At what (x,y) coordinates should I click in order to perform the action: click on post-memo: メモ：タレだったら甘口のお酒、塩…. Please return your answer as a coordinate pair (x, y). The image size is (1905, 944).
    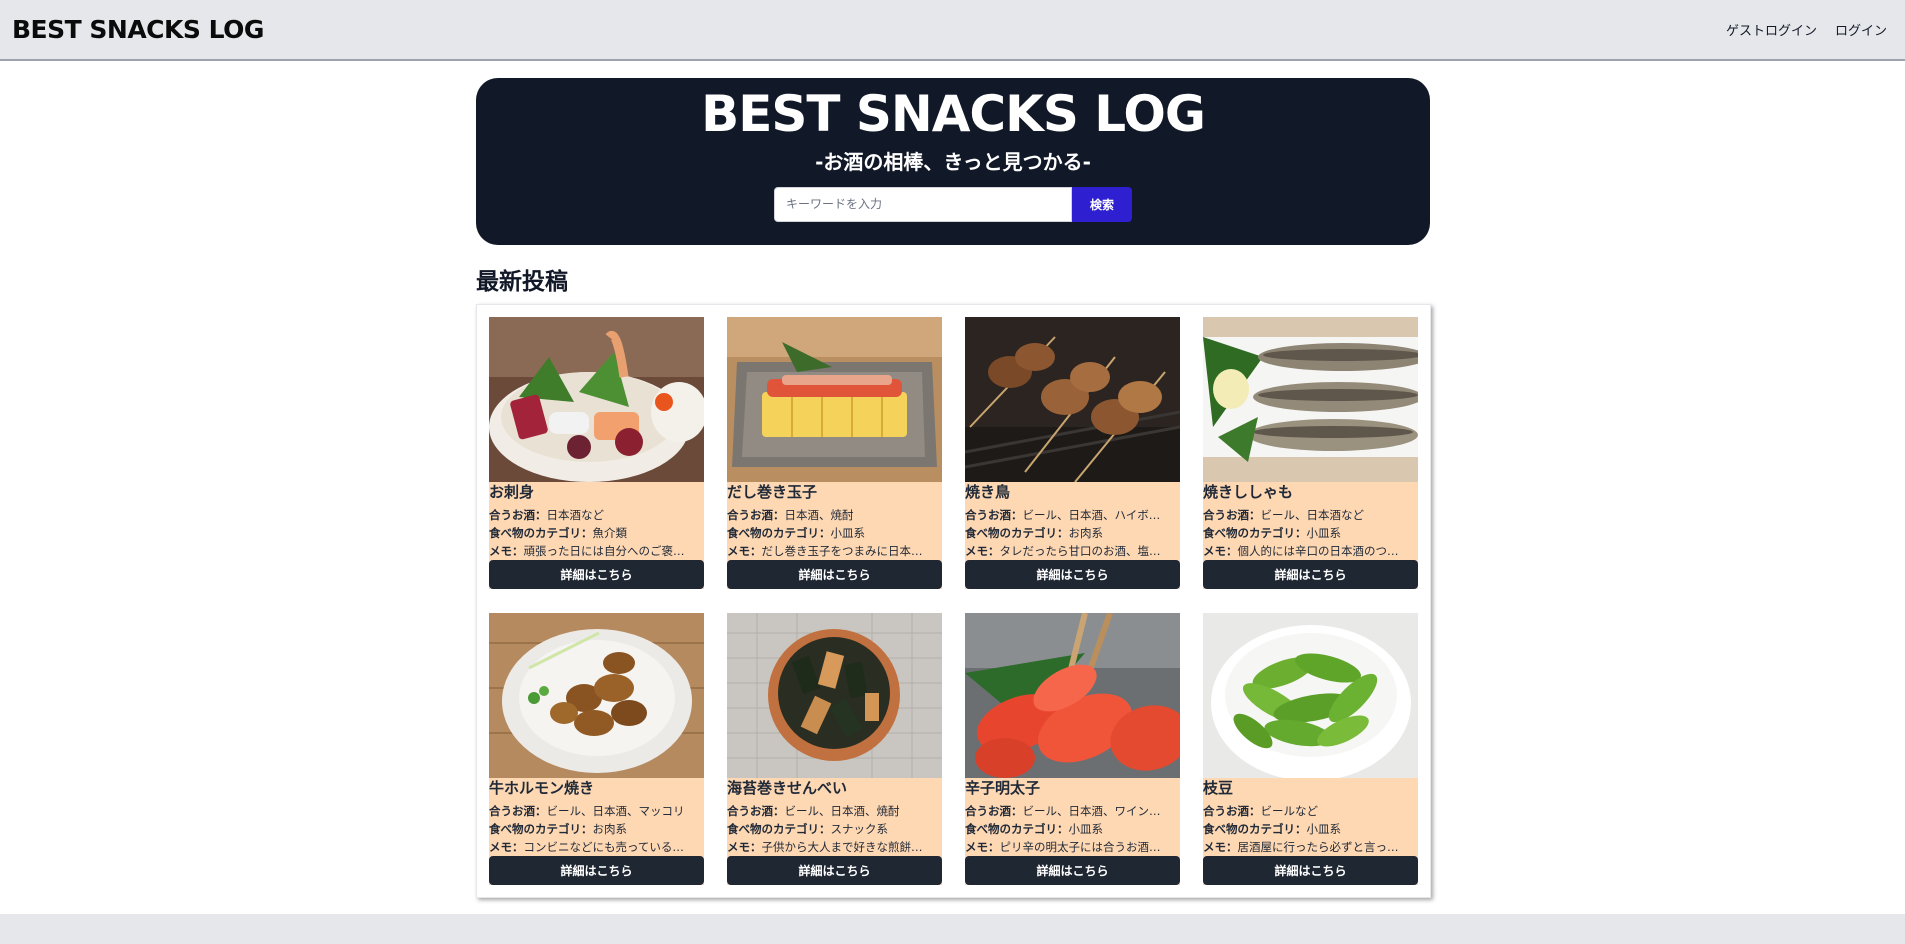
    Looking at the image, I should click on (1072, 551).